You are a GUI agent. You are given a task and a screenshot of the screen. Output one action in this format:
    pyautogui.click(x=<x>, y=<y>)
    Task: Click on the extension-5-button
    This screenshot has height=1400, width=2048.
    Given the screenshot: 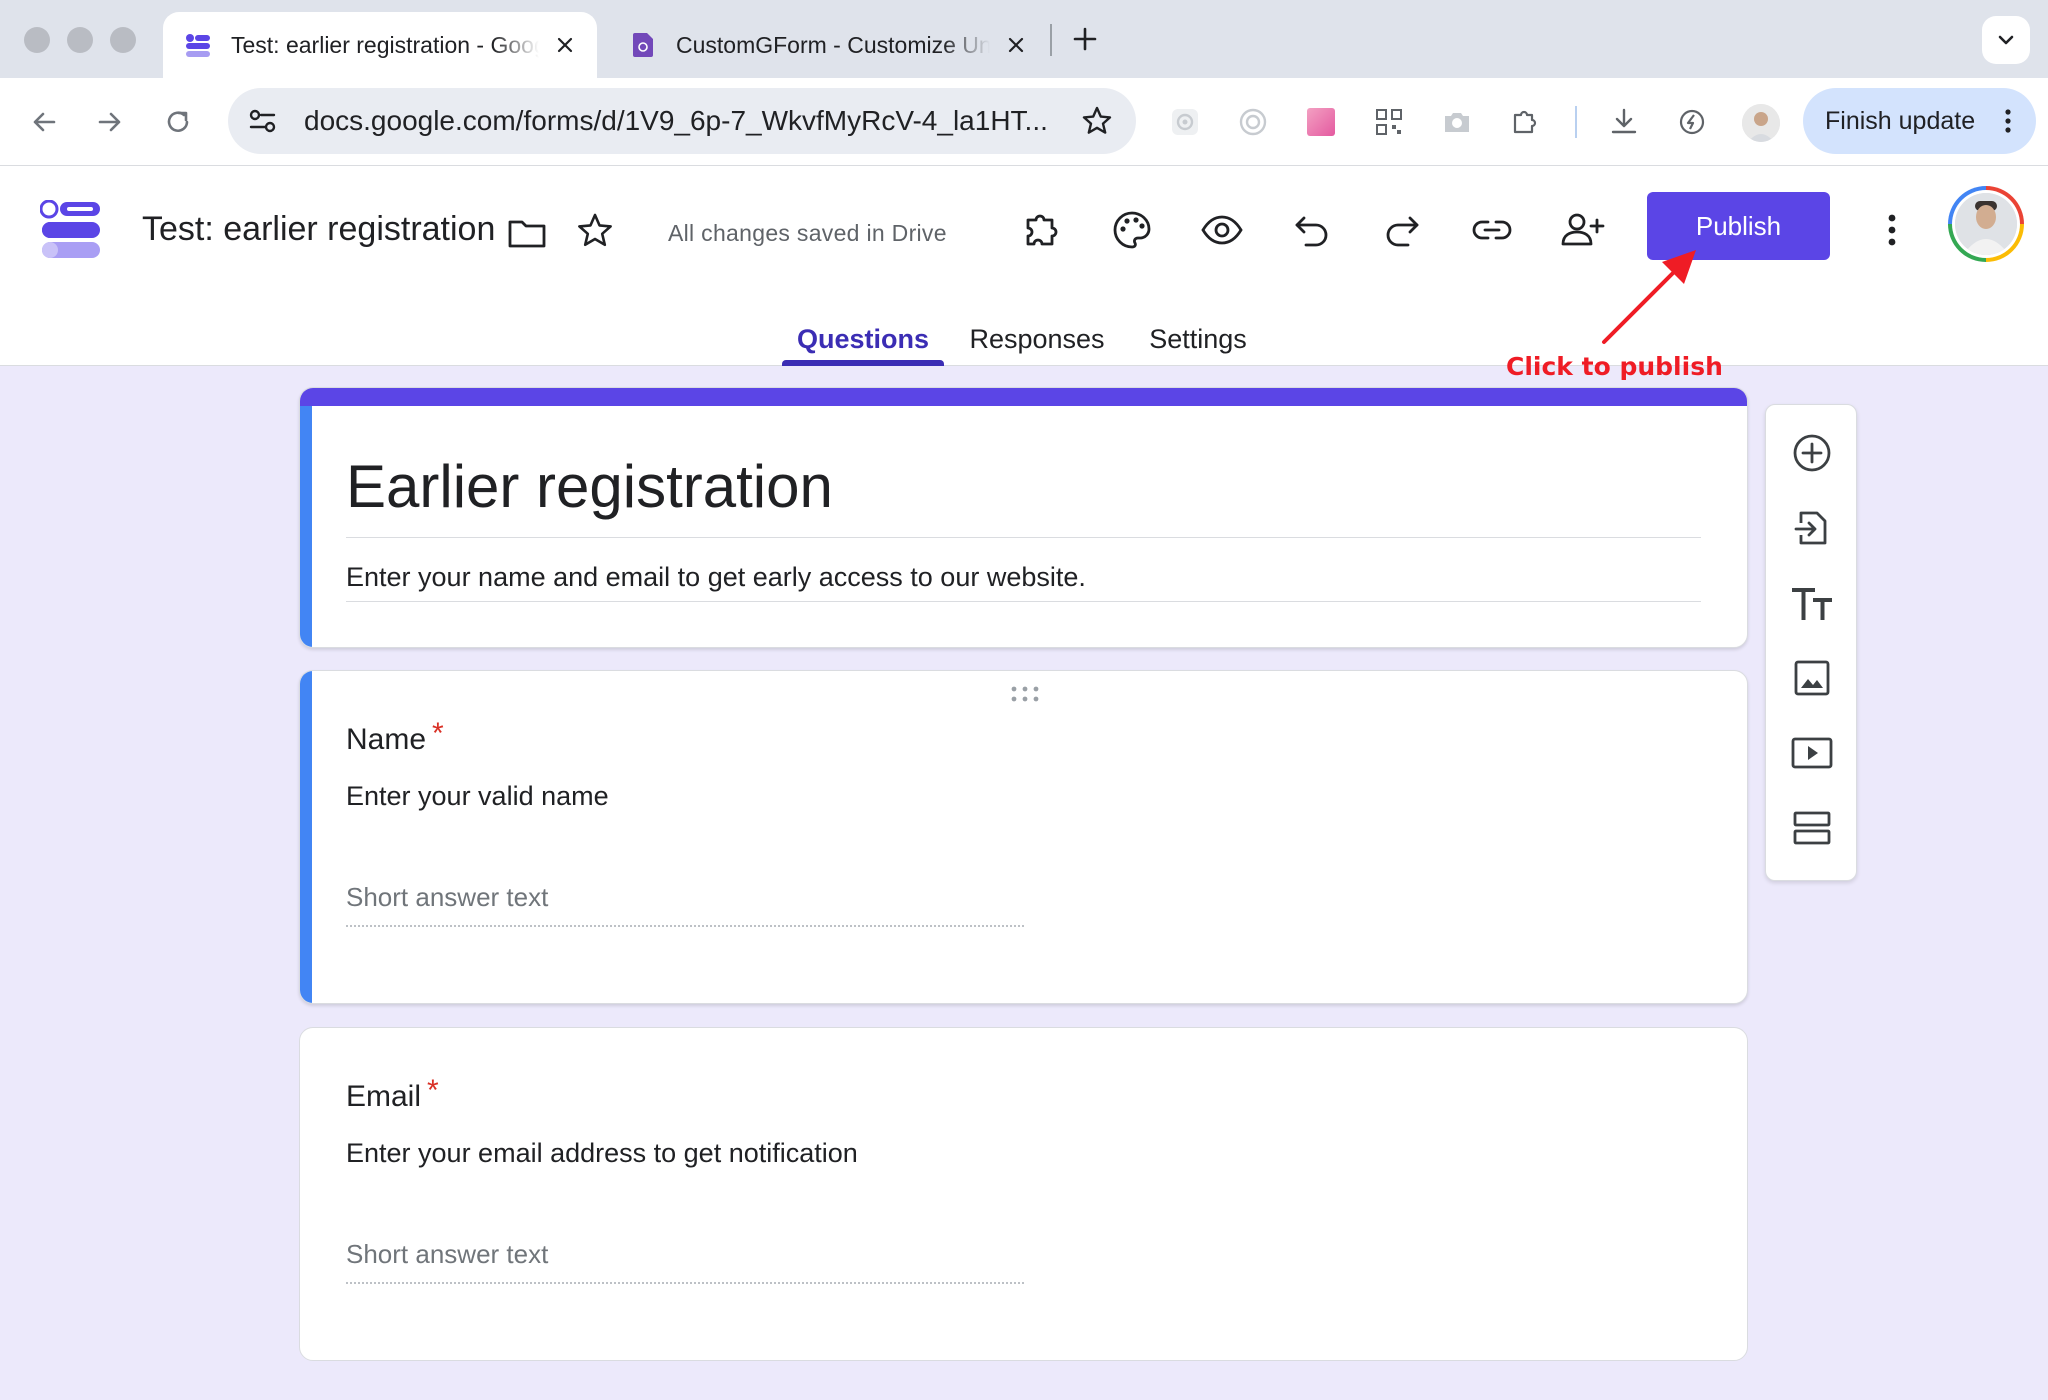 What is the action you would take?
    pyautogui.click(x=1457, y=122)
    